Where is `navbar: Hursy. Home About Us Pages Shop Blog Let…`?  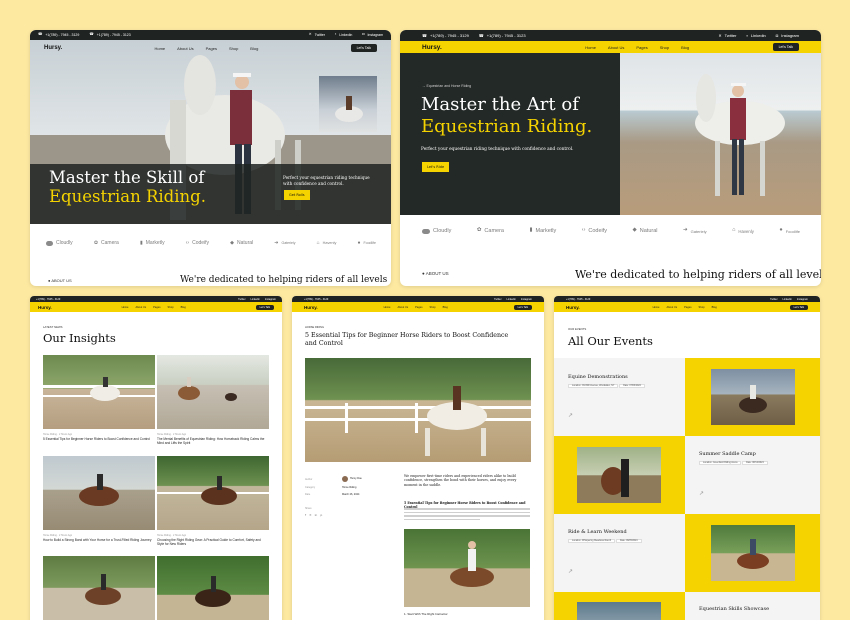 navbar: Hursy. Home About Us Pages Shop Blog Let… is located at coordinates (418, 307).